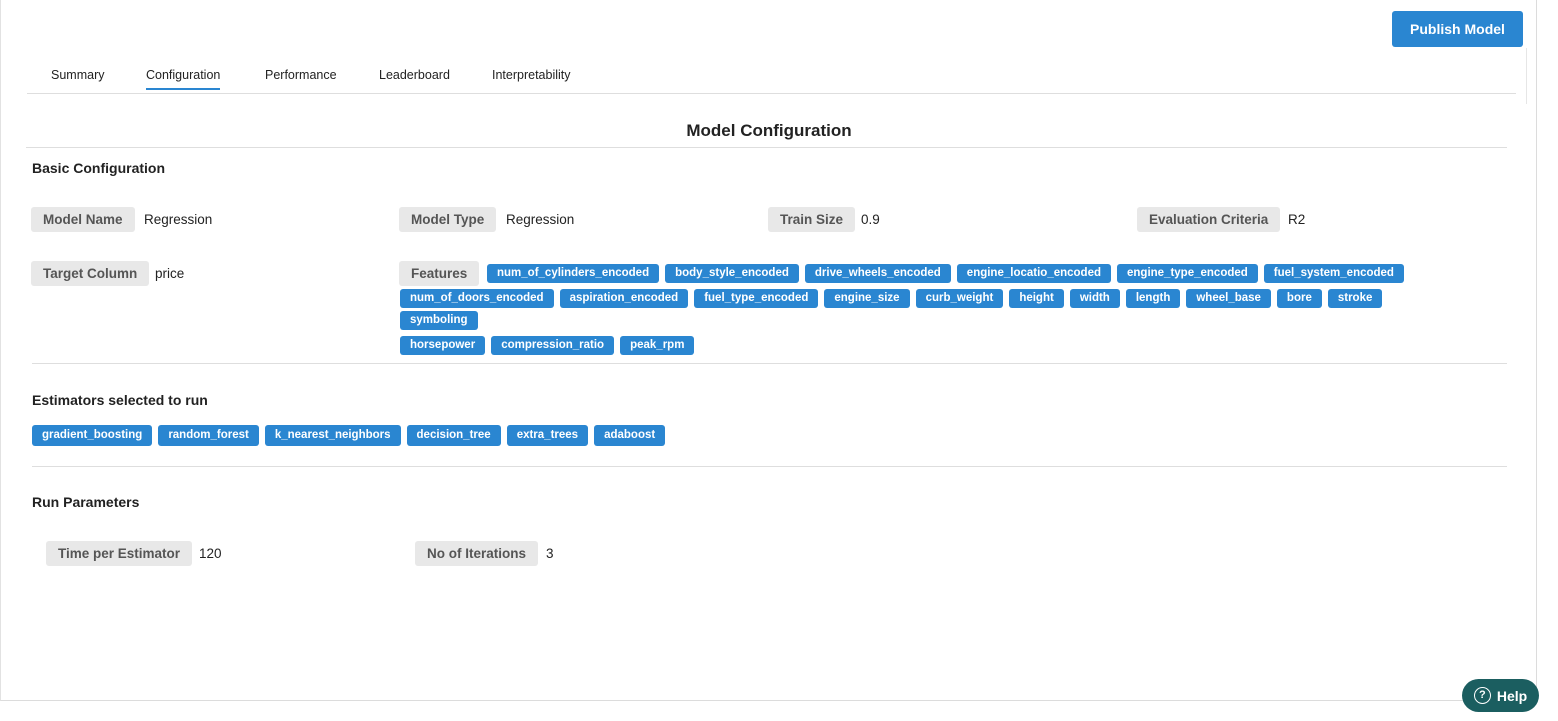 The height and width of the screenshot is (721, 1558). What do you see at coordinates (959, 298) in the screenshot?
I see `feature-chip: curb_weight` at bounding box center [959, 298].